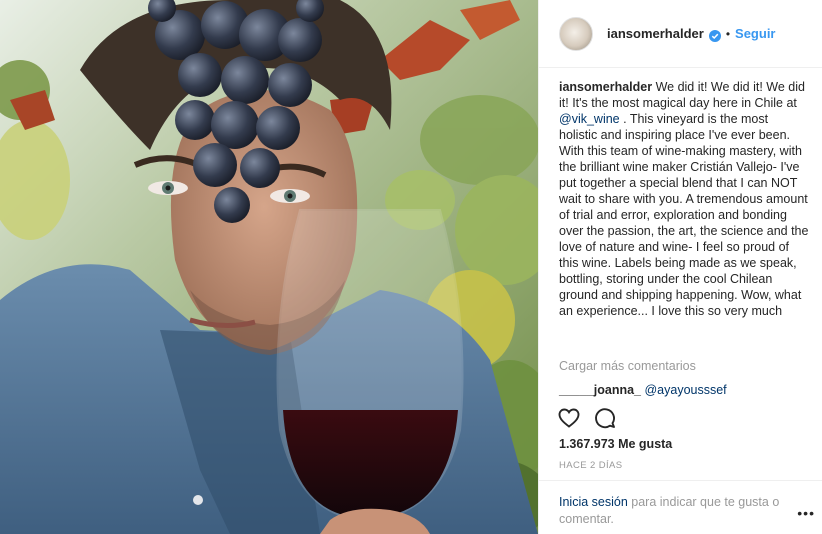  I want to click on comment-bubble-icon, so click(605, 418).